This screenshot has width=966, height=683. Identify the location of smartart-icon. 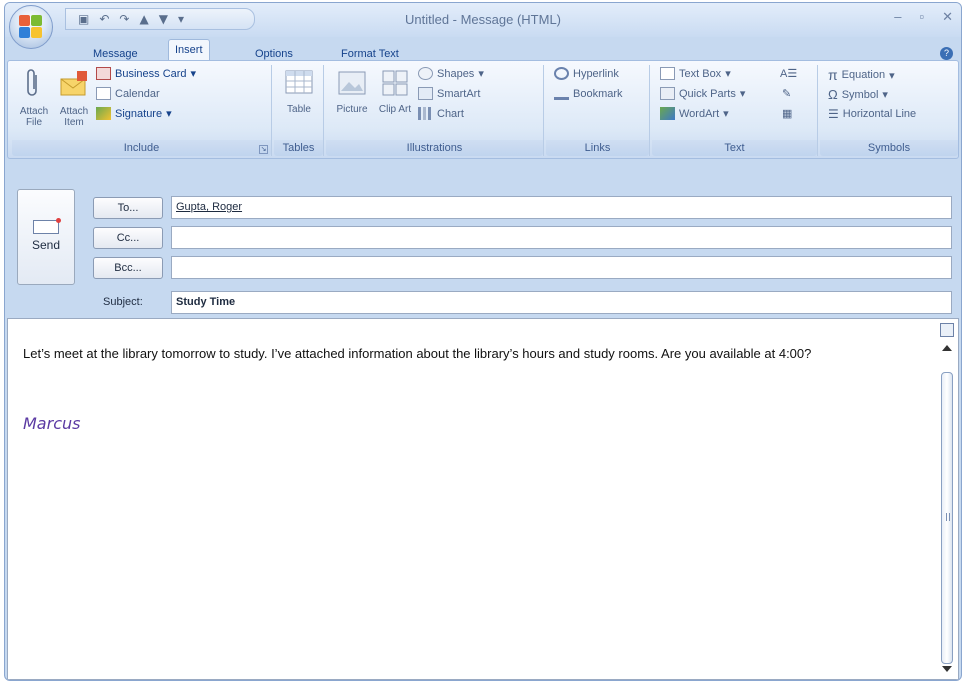
(425, 93).